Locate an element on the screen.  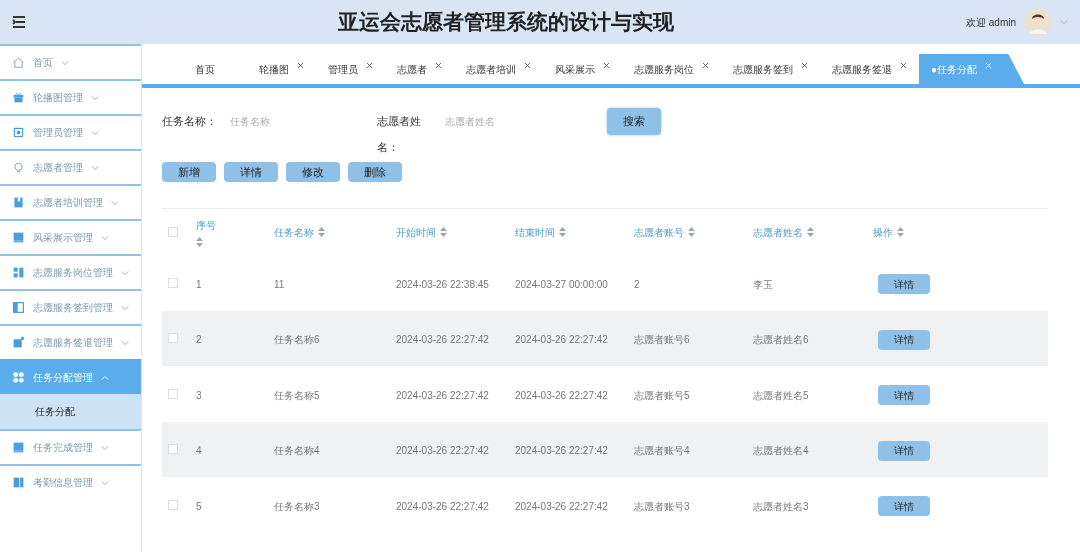
action-button: 新增 is located at coordinates (189, 172).